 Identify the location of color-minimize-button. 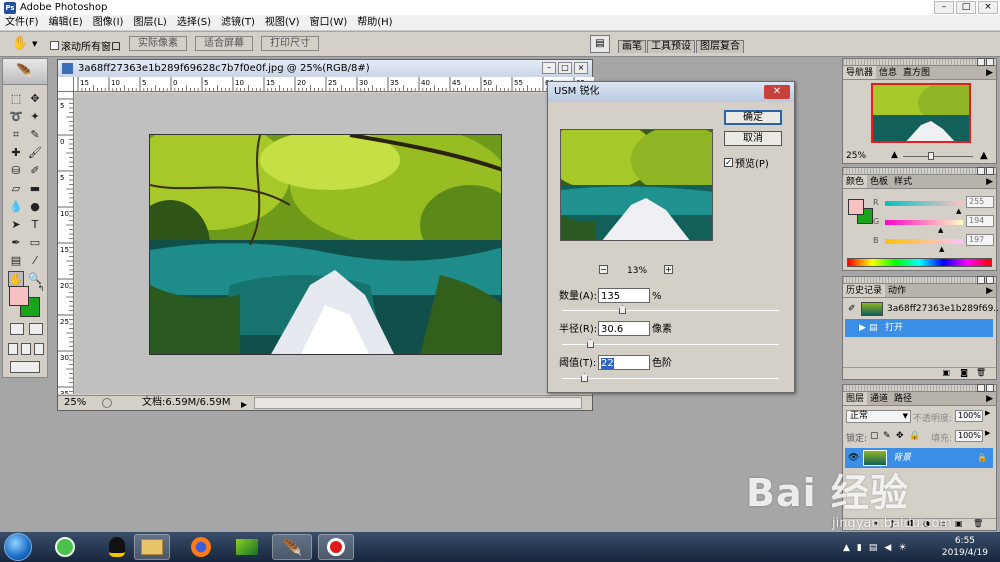
(981, 171).